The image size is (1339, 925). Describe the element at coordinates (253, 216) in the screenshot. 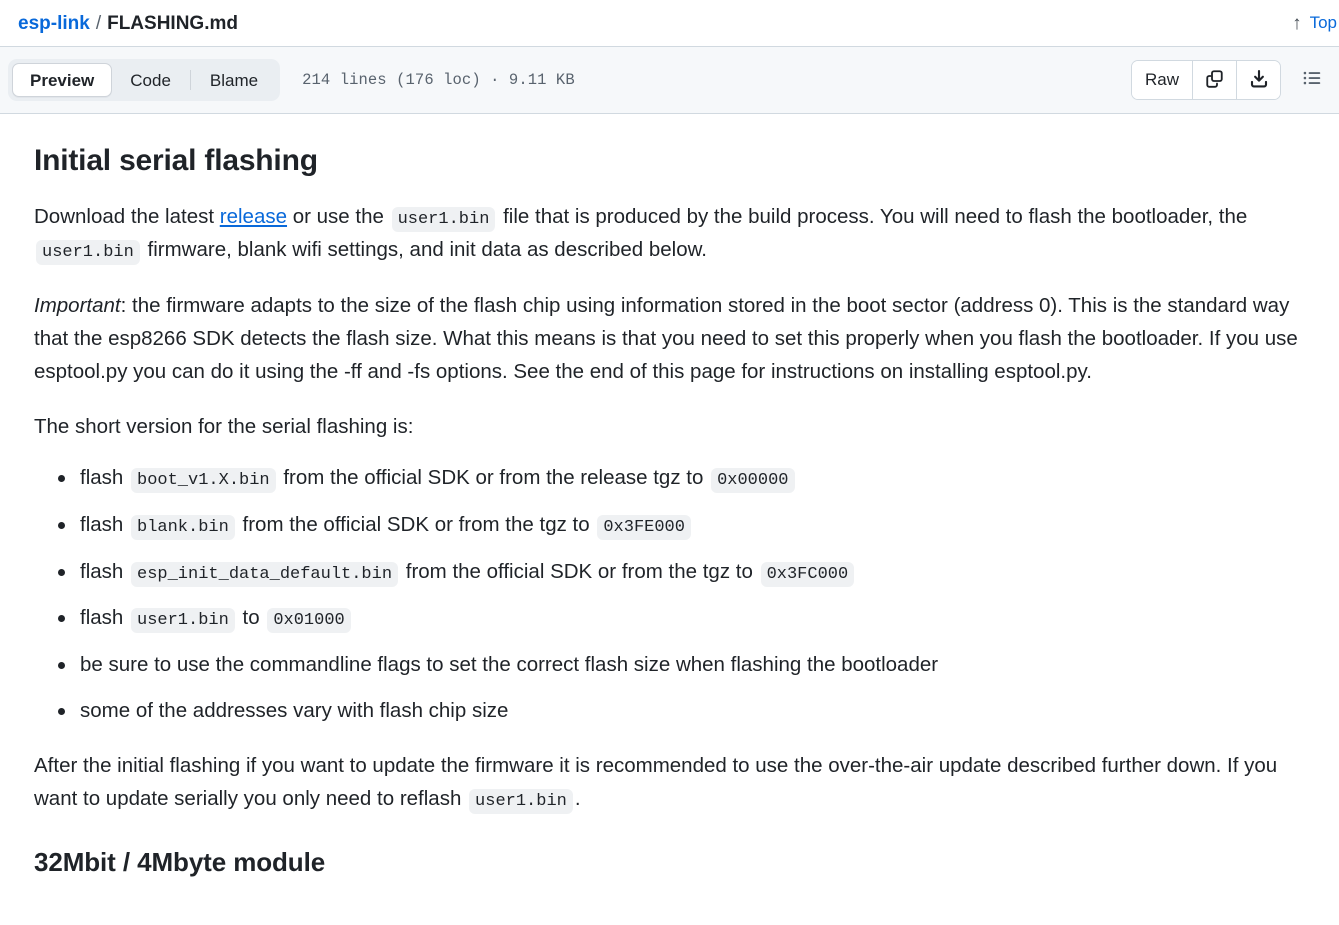

I see `release-link: release` at that location.